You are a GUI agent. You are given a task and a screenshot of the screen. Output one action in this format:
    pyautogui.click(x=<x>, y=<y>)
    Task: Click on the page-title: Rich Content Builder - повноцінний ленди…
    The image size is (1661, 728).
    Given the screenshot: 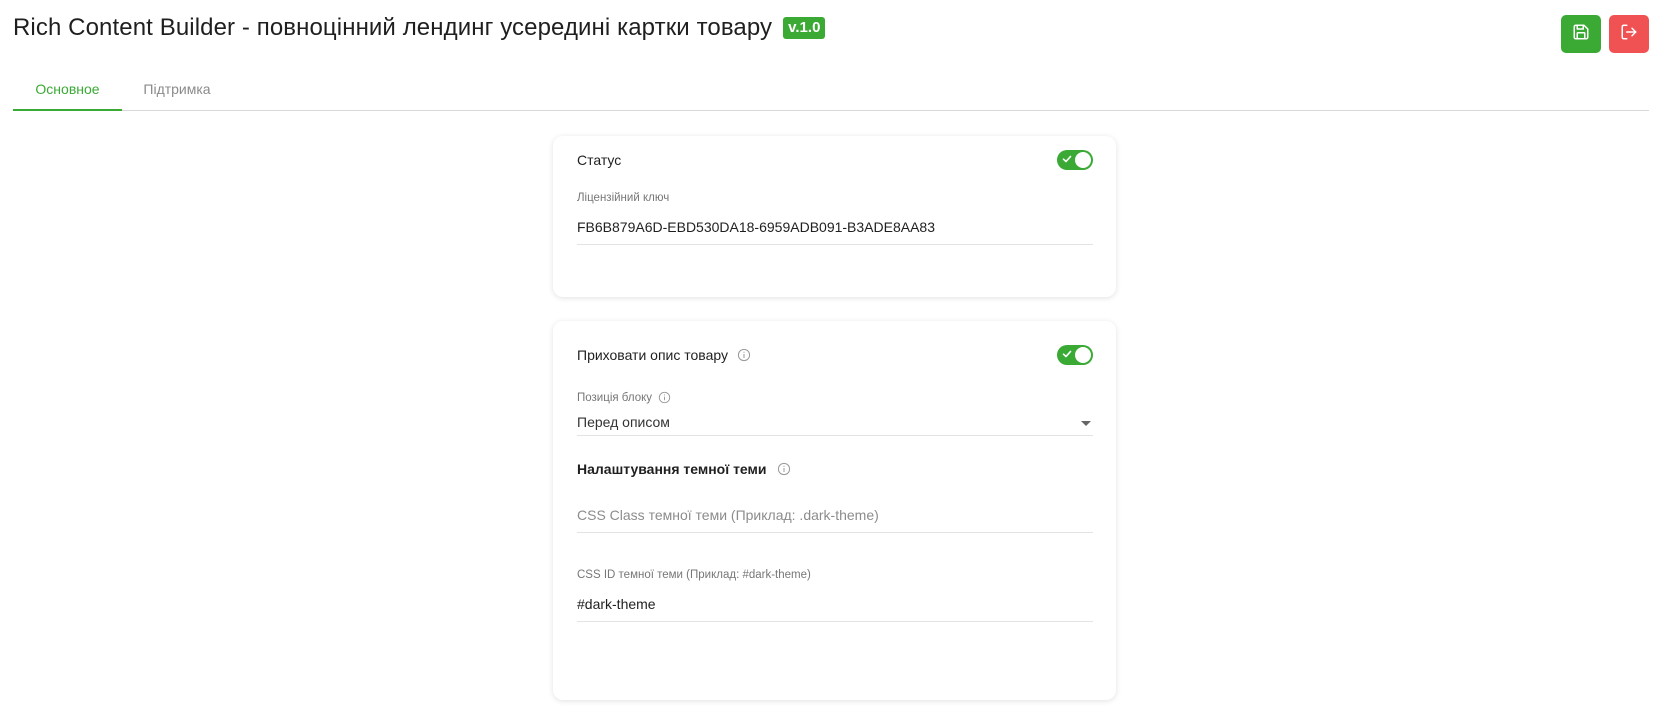 What is the action you would take?
    pyautogui.click(x=393, y=27)
    